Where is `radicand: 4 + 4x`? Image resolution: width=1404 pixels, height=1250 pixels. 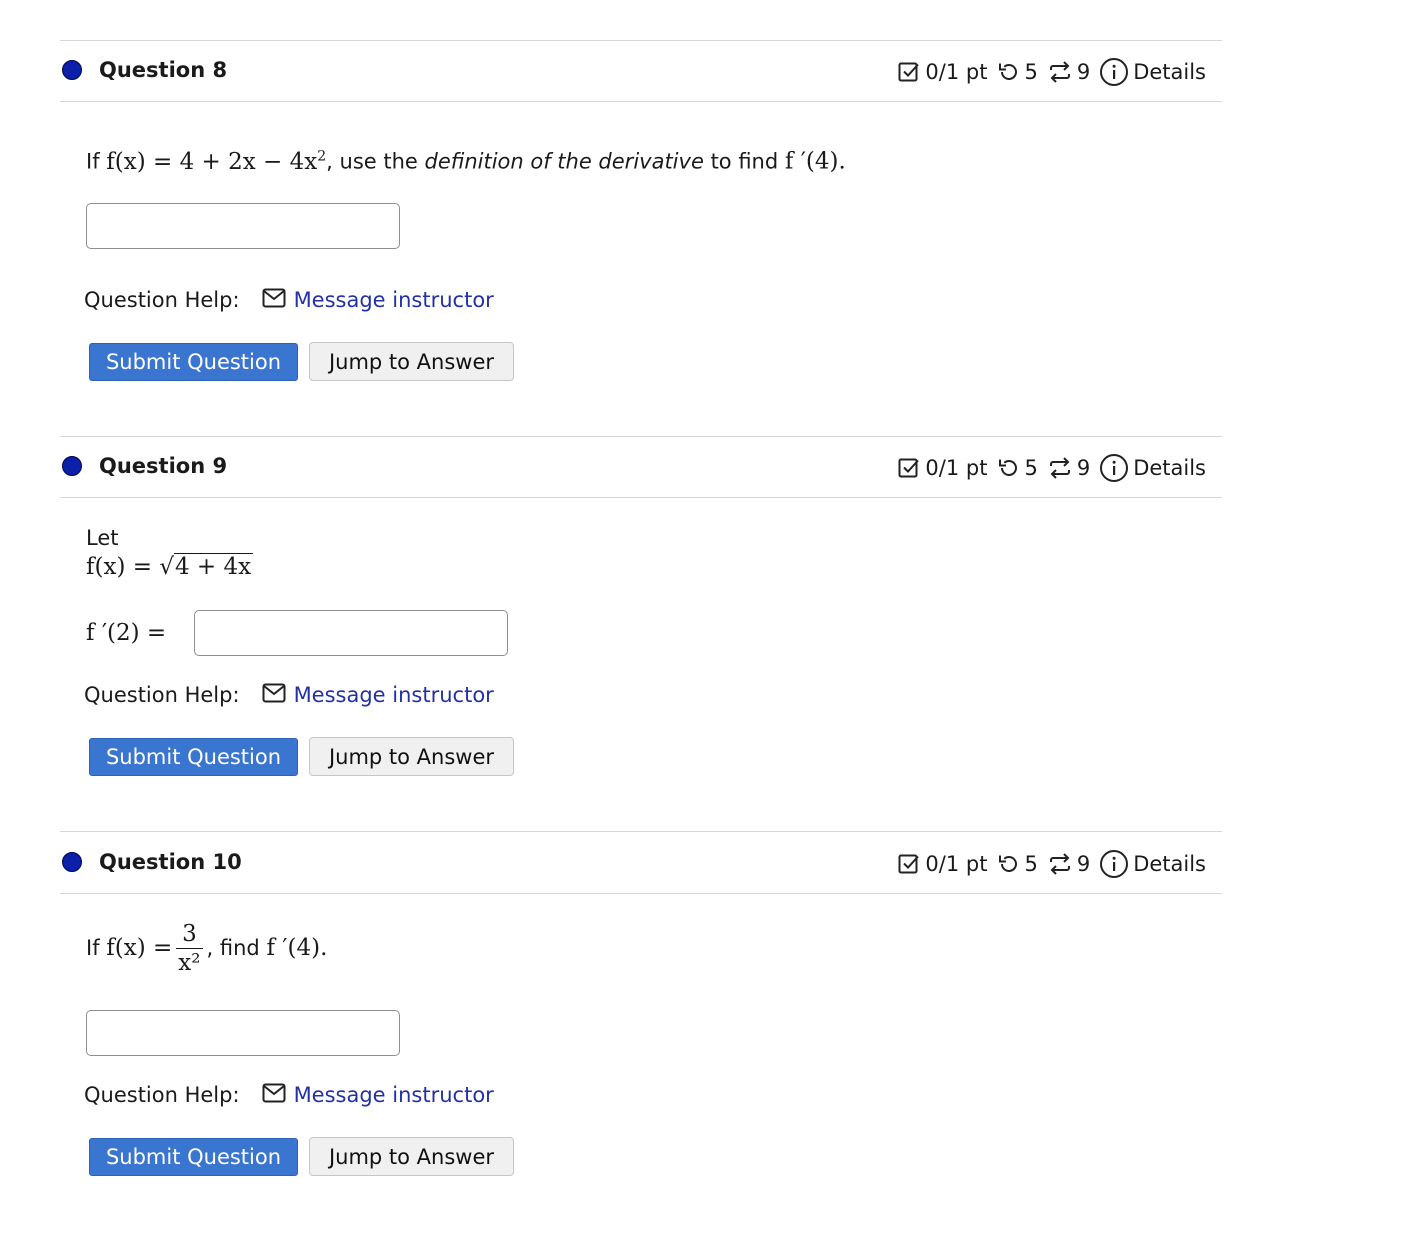
radicand: 4 + 4x is located at coordinates (213, 566).